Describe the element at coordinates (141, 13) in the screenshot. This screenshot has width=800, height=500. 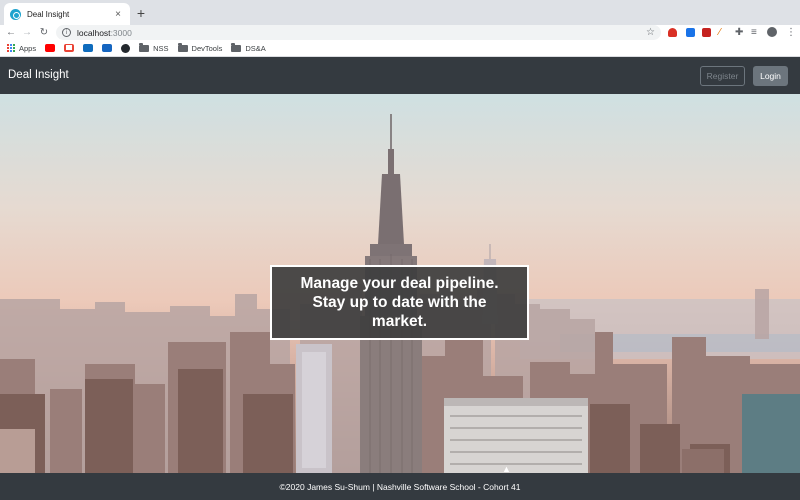
I see `new-tab-button: +` at that location.